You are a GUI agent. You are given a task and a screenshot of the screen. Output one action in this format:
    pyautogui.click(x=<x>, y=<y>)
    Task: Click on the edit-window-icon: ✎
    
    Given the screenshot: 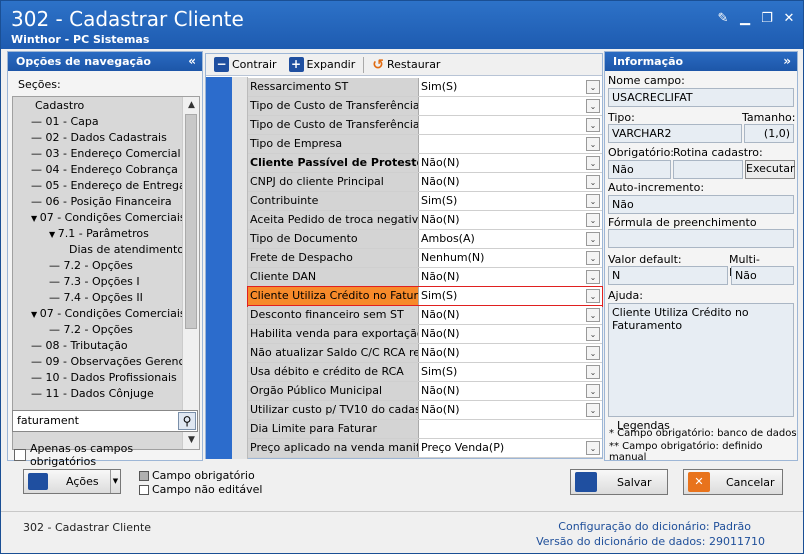 What is the action you would take?
    pyautogui.click(x=723, y=19)
    